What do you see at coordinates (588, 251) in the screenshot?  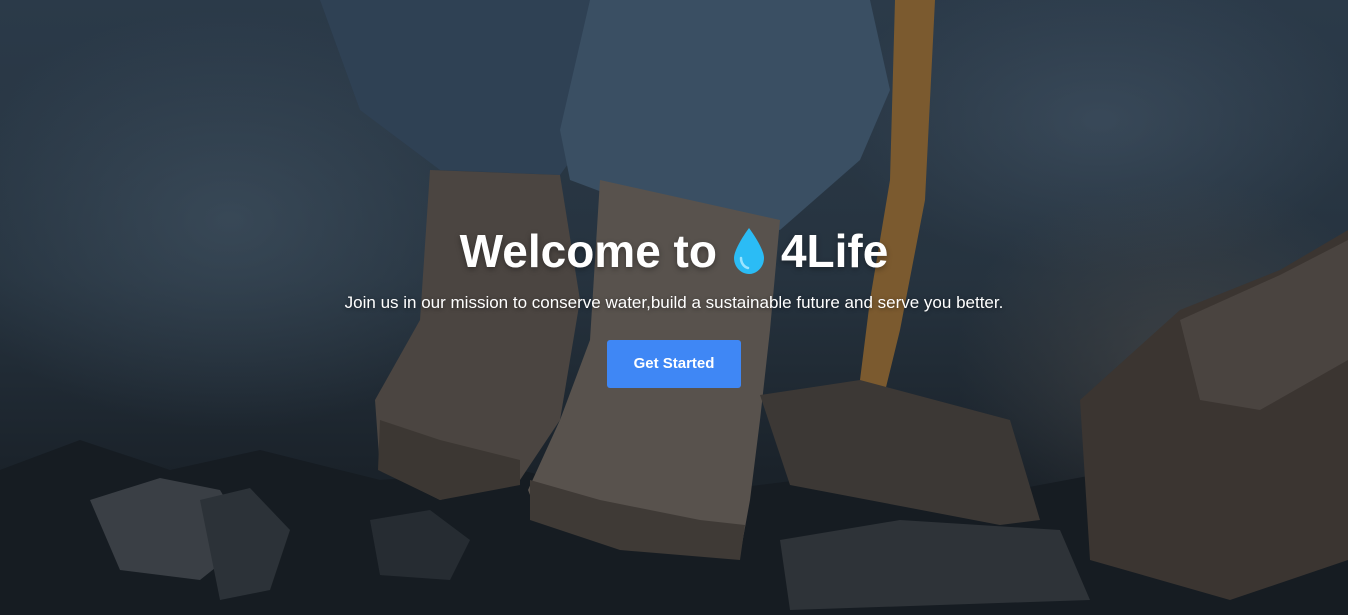 I see `title-prefix: Welcome to` at bounding box center [588, 251].